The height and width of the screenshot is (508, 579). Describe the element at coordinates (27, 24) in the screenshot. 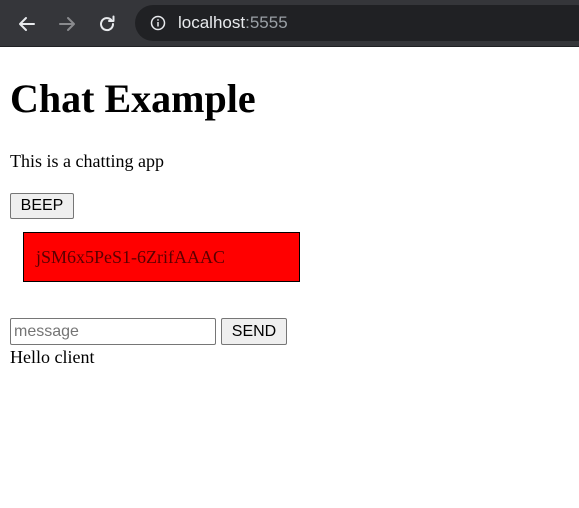

I see `back-icon` at that location.